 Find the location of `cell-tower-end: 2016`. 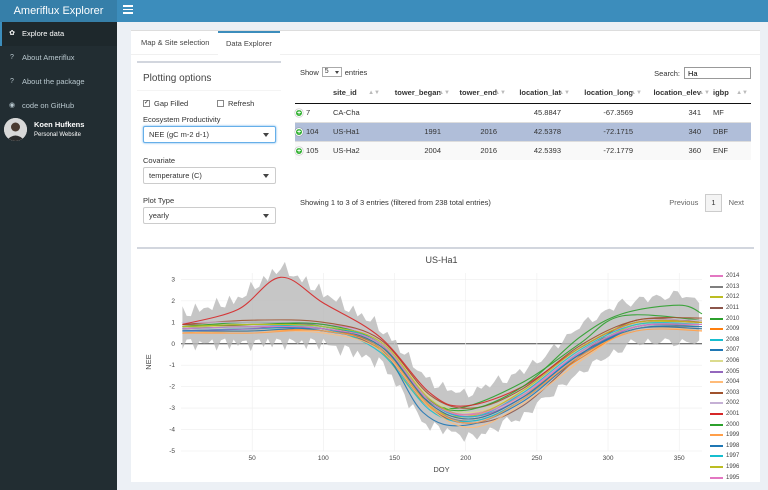

cell-tower-end: 2016 is located at coordinates (481, 131).